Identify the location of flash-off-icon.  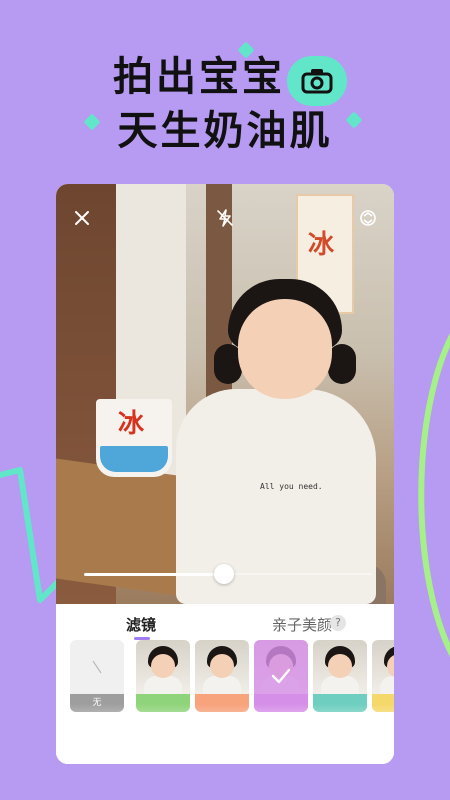
(225, 218).